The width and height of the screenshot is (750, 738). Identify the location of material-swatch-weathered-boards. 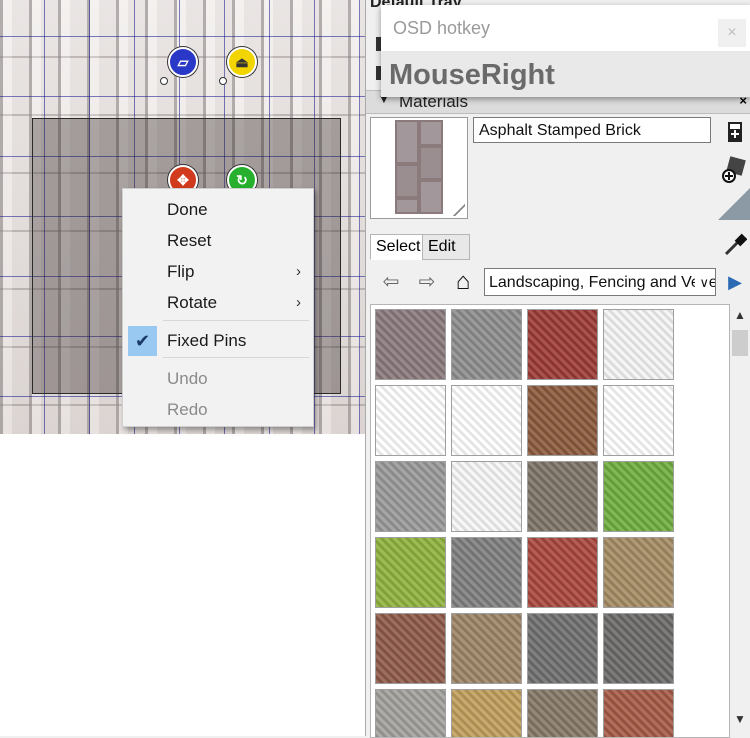
(562, 496).